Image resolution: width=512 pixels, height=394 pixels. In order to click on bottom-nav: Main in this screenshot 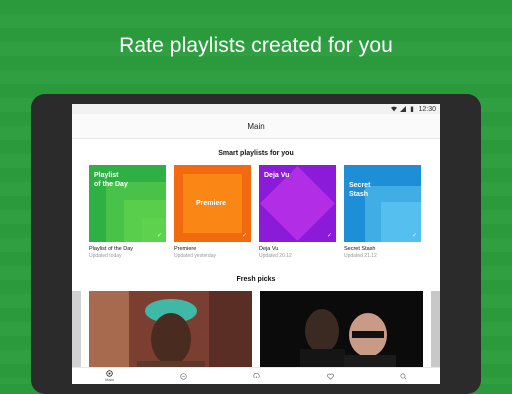, I will do `click(256, 375)`.